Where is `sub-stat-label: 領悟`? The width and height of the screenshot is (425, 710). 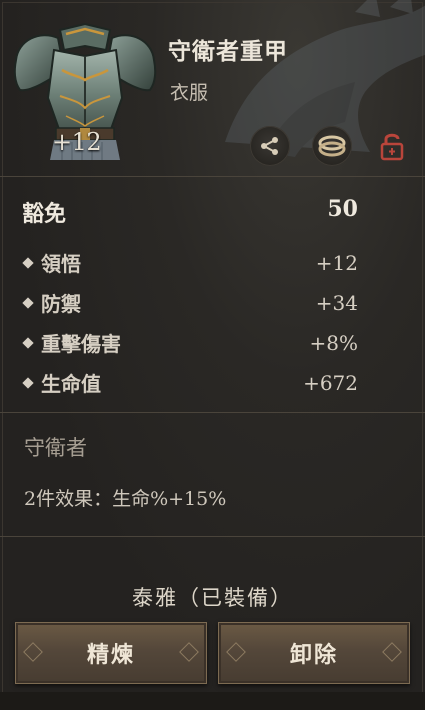
sub-stat-label: 領悟 is located at coordinates (61, 264).